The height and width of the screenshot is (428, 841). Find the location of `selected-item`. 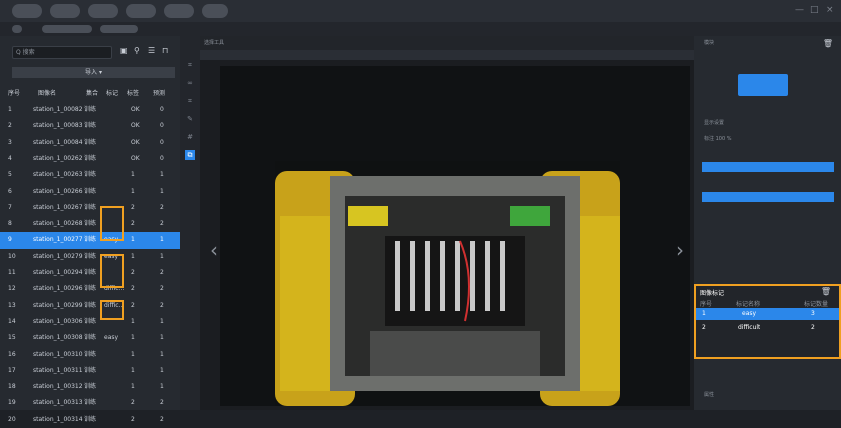

selected-item is located at coordinates (768, 197).